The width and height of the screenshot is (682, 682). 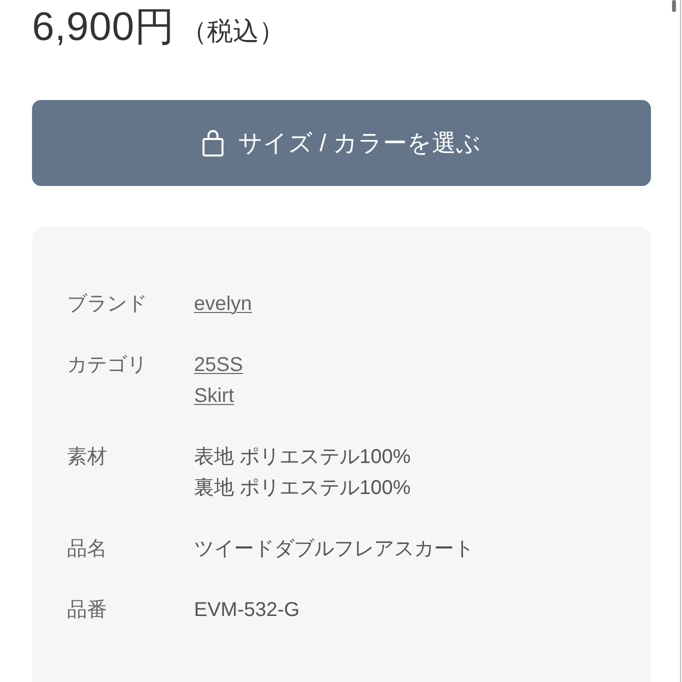 I want to click on detail-value: 裏地 ポリエステル100%, so click(x=302, y=488).